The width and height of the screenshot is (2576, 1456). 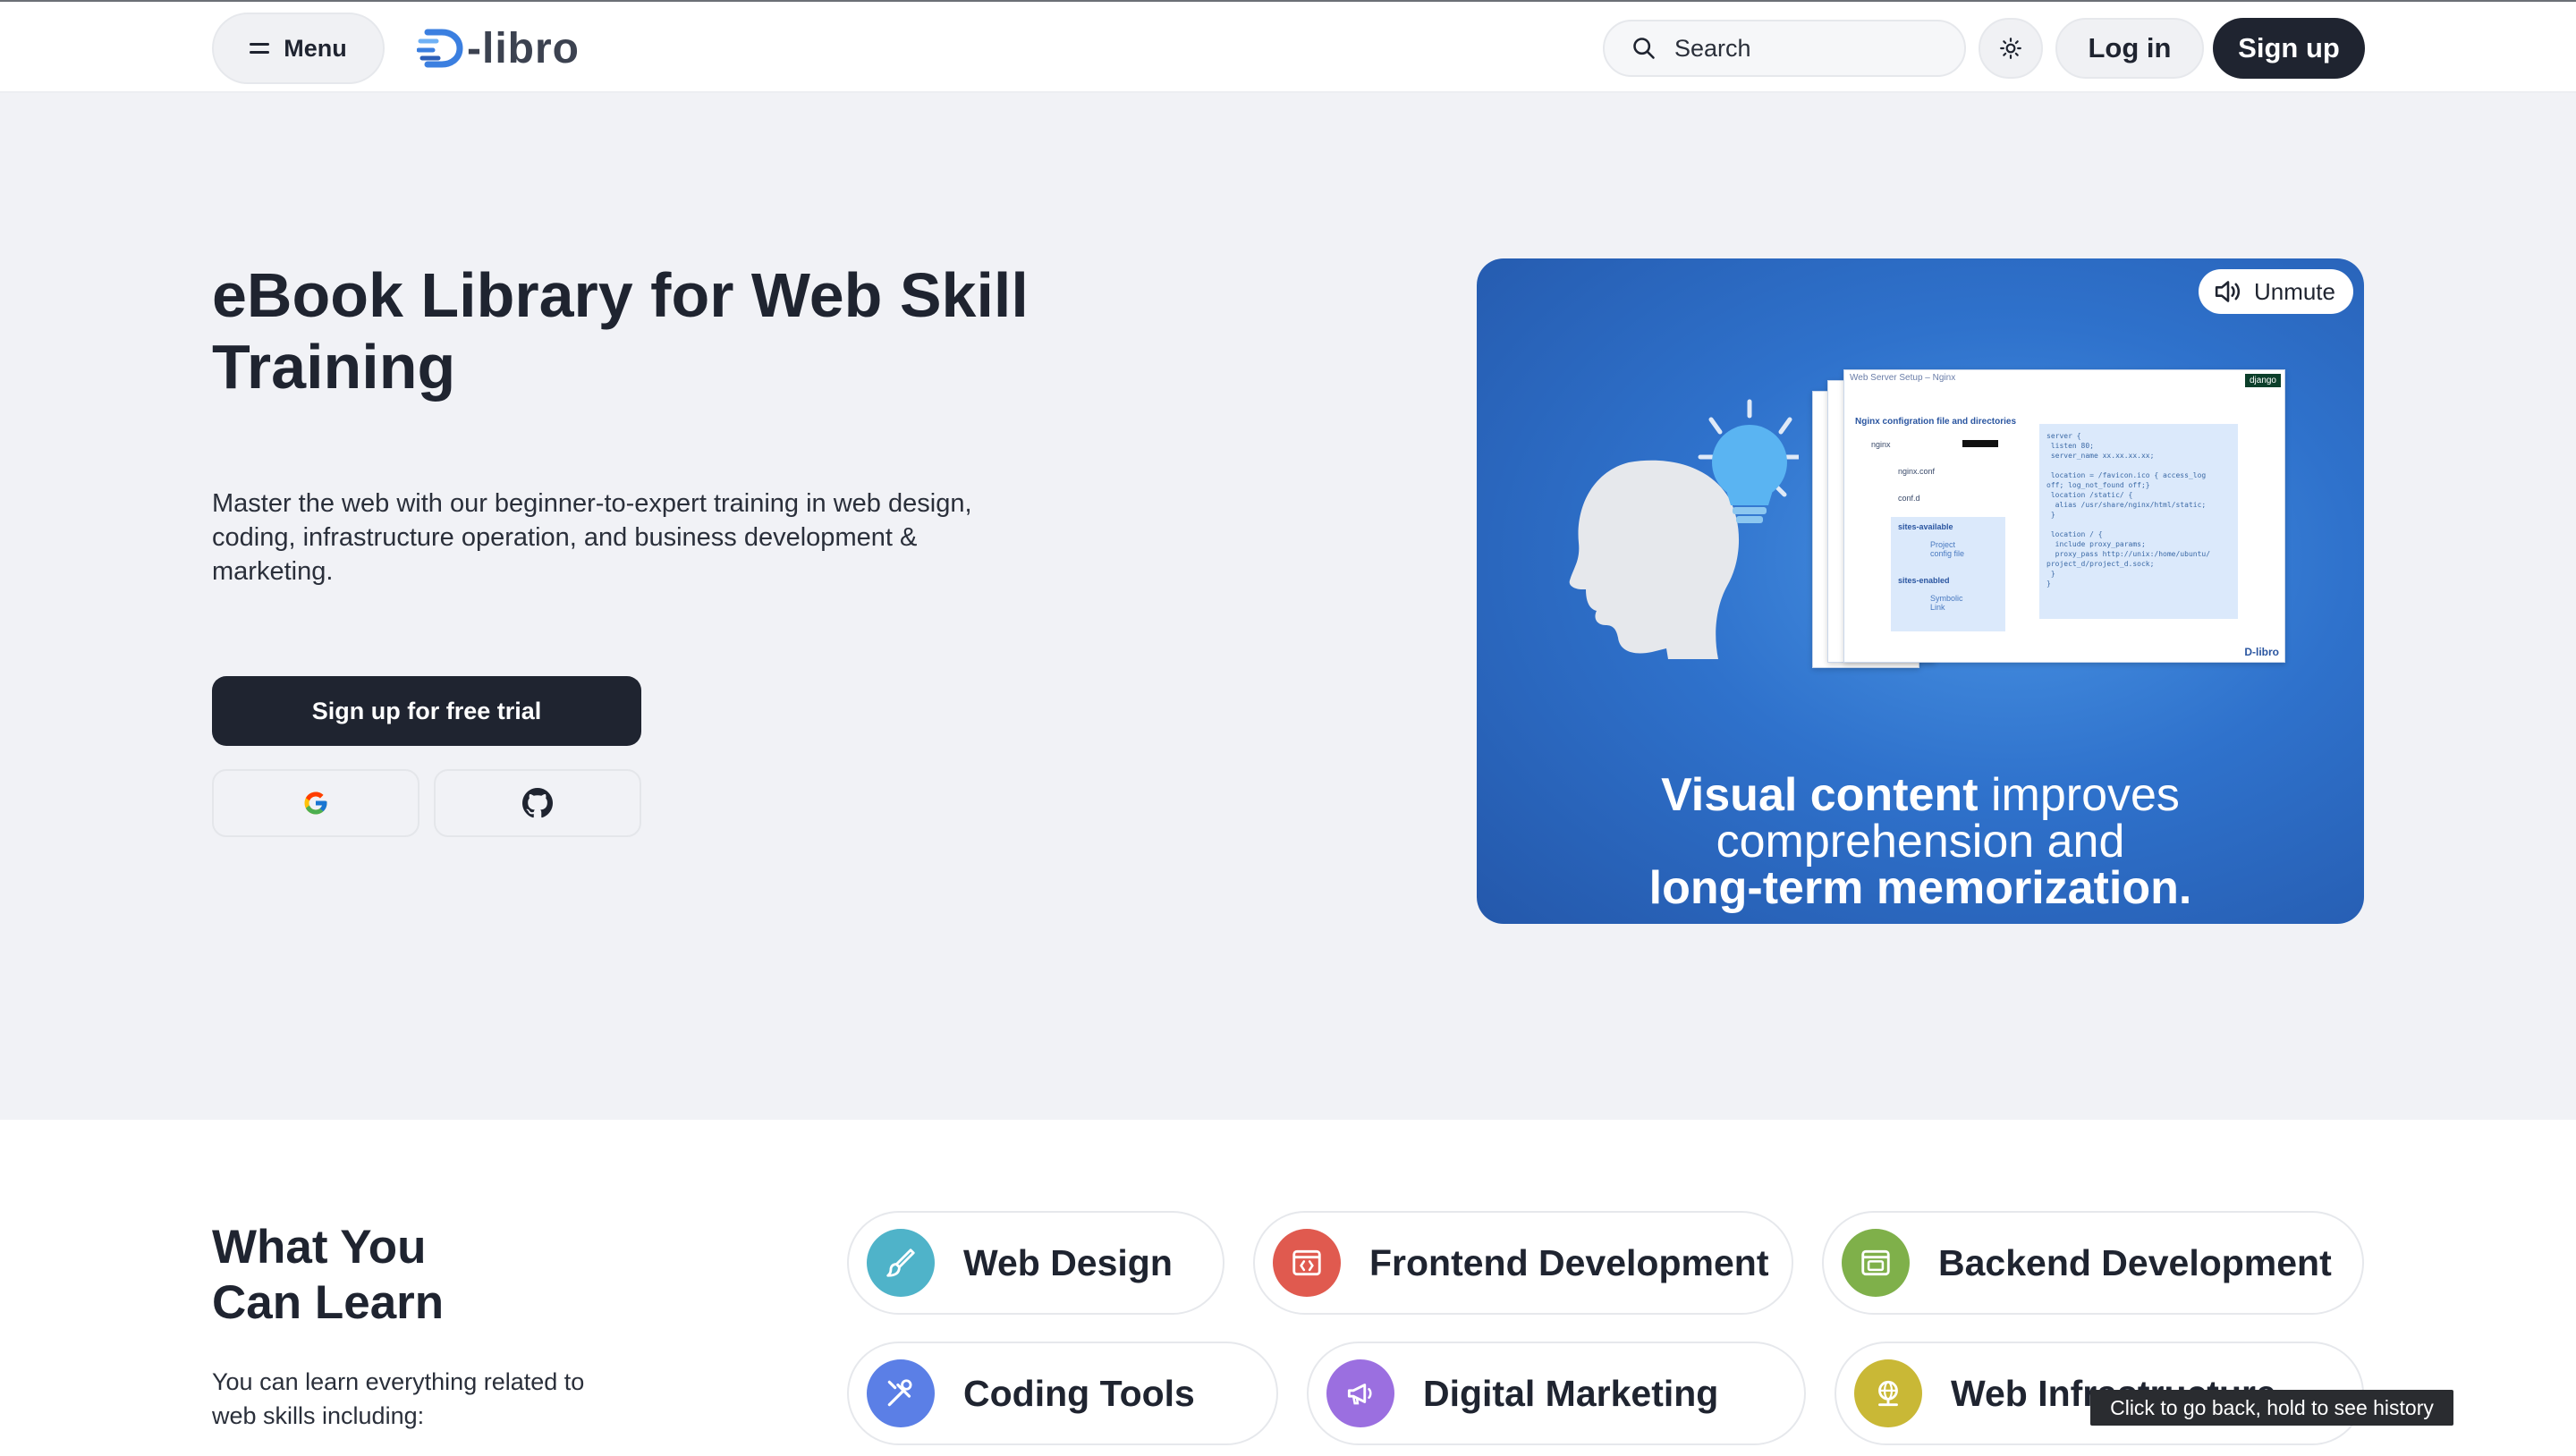 What do you see at coordinates (1876, 1263) in the screenshot?
I see `server-window-icon` at bounding box center [1876, 1263].